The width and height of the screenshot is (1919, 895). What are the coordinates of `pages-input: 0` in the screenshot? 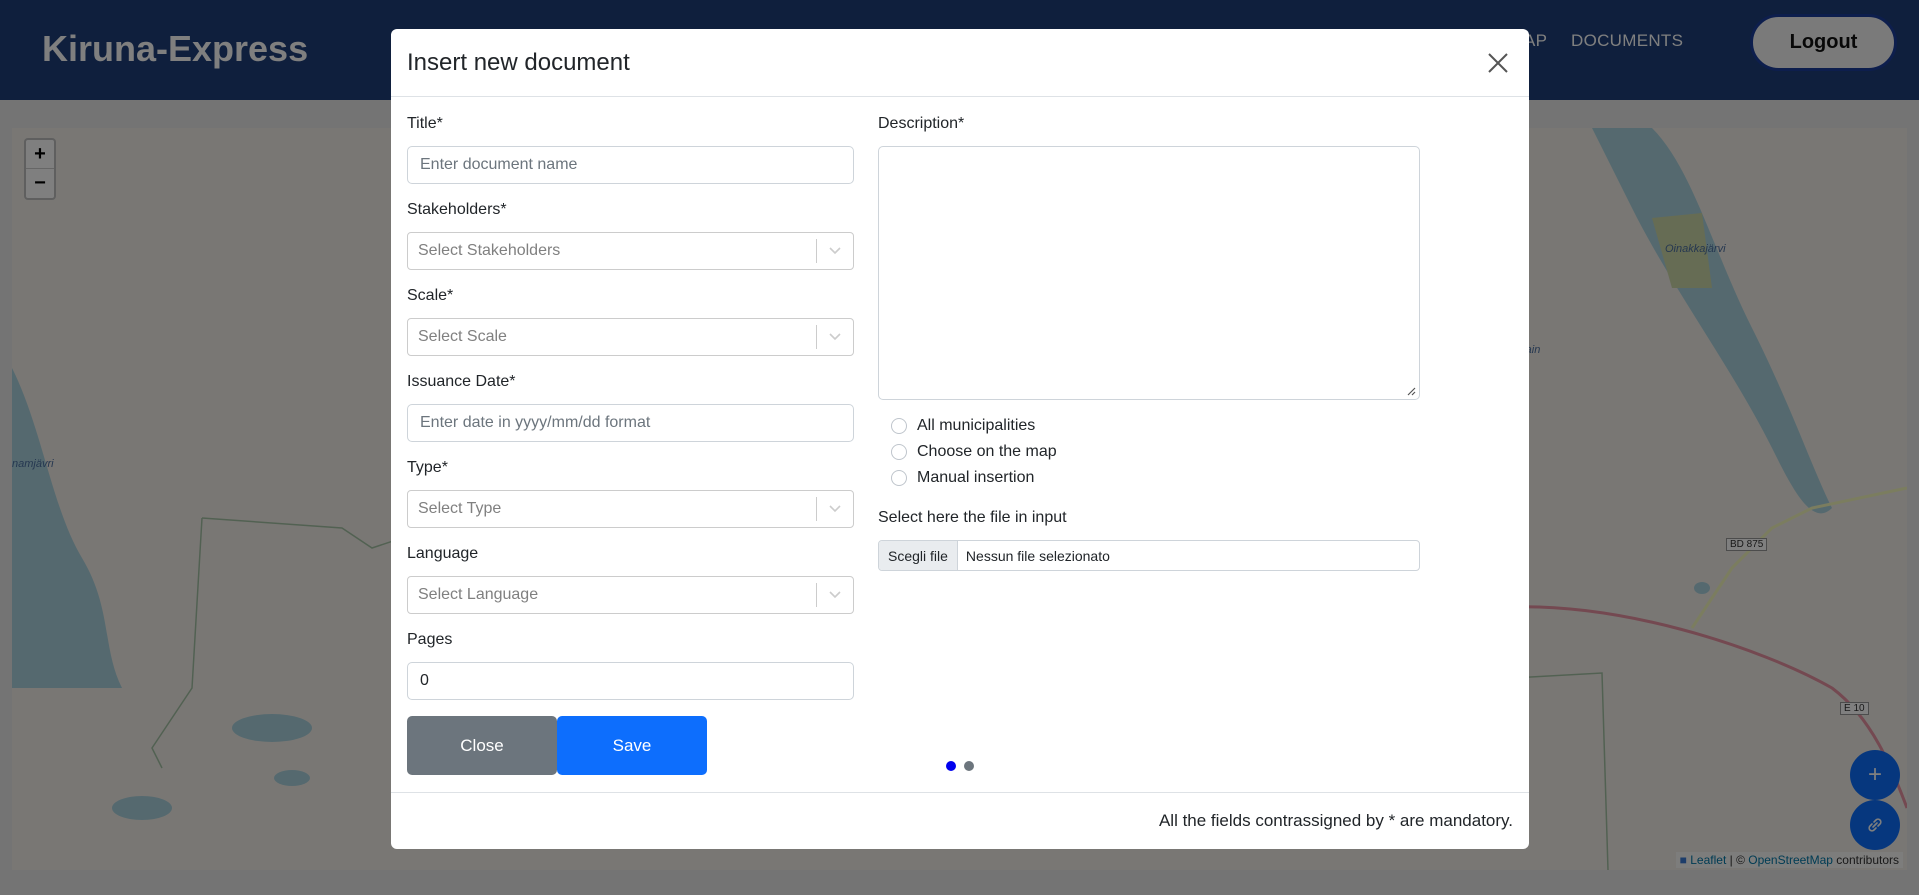 It's located at (630, 681).